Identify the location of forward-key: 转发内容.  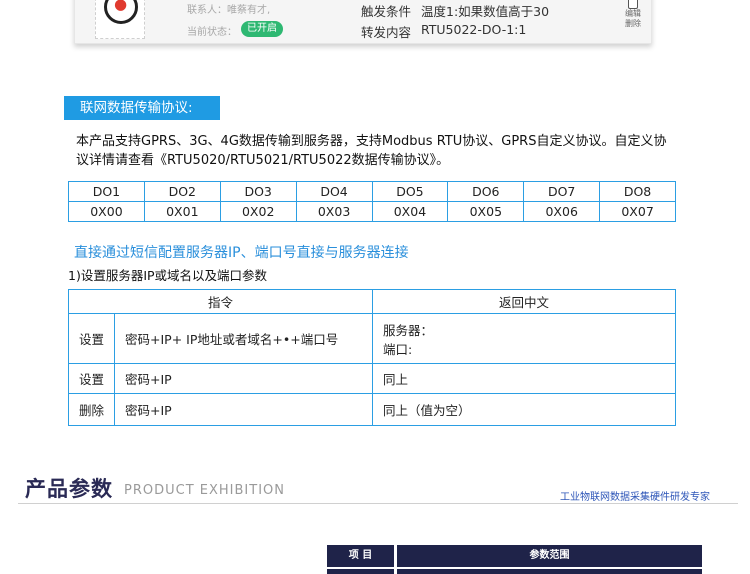
(386, 32).